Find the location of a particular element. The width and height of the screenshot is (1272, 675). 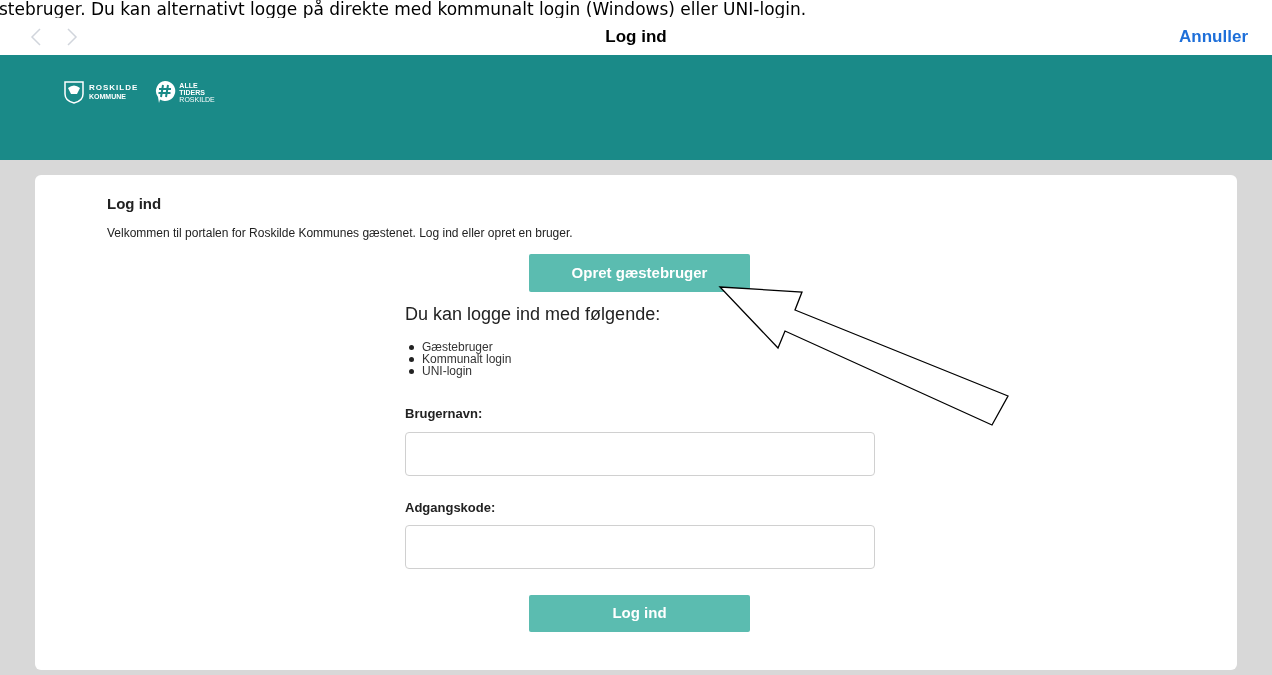

crest-icon is located at coordinates (74, 92).